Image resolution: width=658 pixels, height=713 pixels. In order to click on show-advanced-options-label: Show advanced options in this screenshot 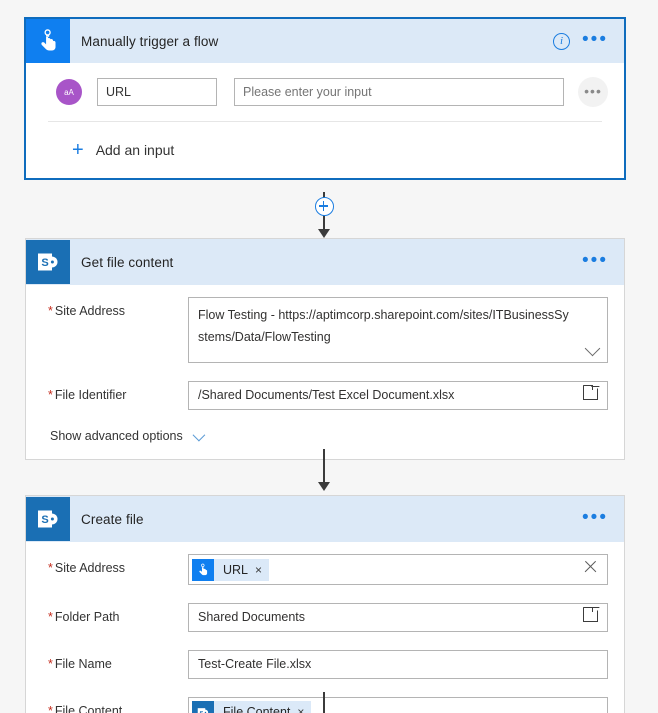, I will do `click(116, 436)`.